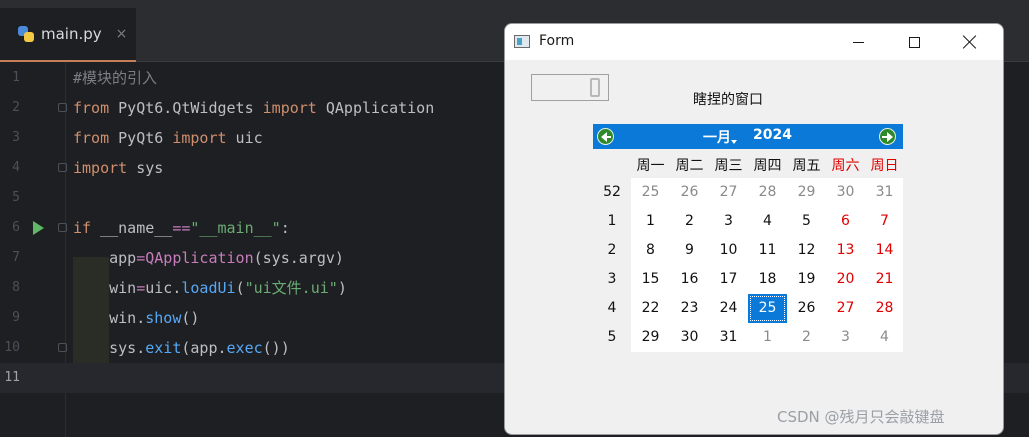  Describe the element at coordinates (689, 279) in the screenshot. I see `calendar-day: 16` at that location.